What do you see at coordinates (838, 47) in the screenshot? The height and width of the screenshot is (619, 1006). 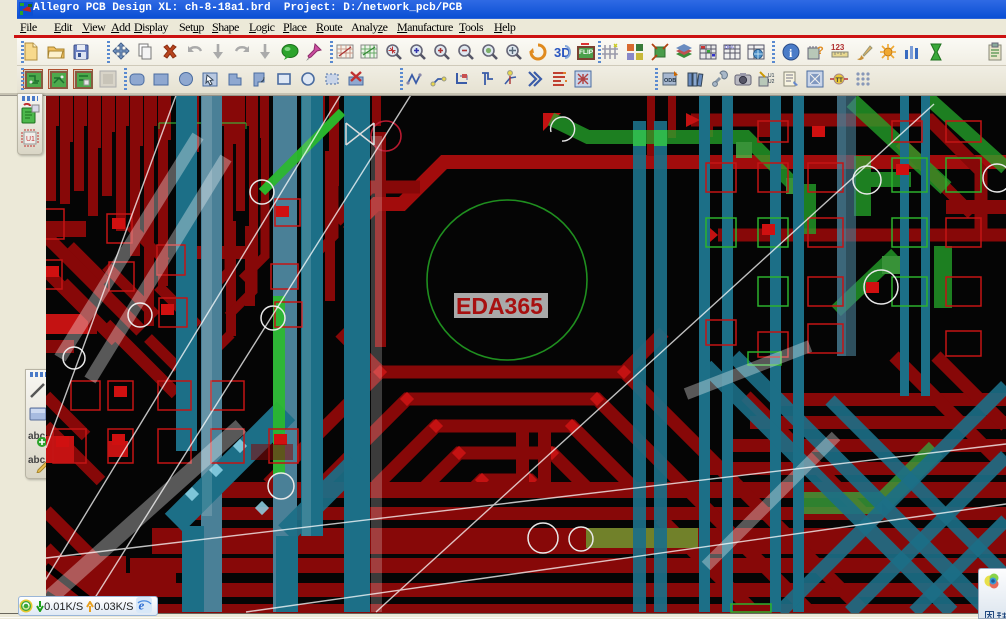 I see `svg-text: 123` at bounding box center [838, 47].